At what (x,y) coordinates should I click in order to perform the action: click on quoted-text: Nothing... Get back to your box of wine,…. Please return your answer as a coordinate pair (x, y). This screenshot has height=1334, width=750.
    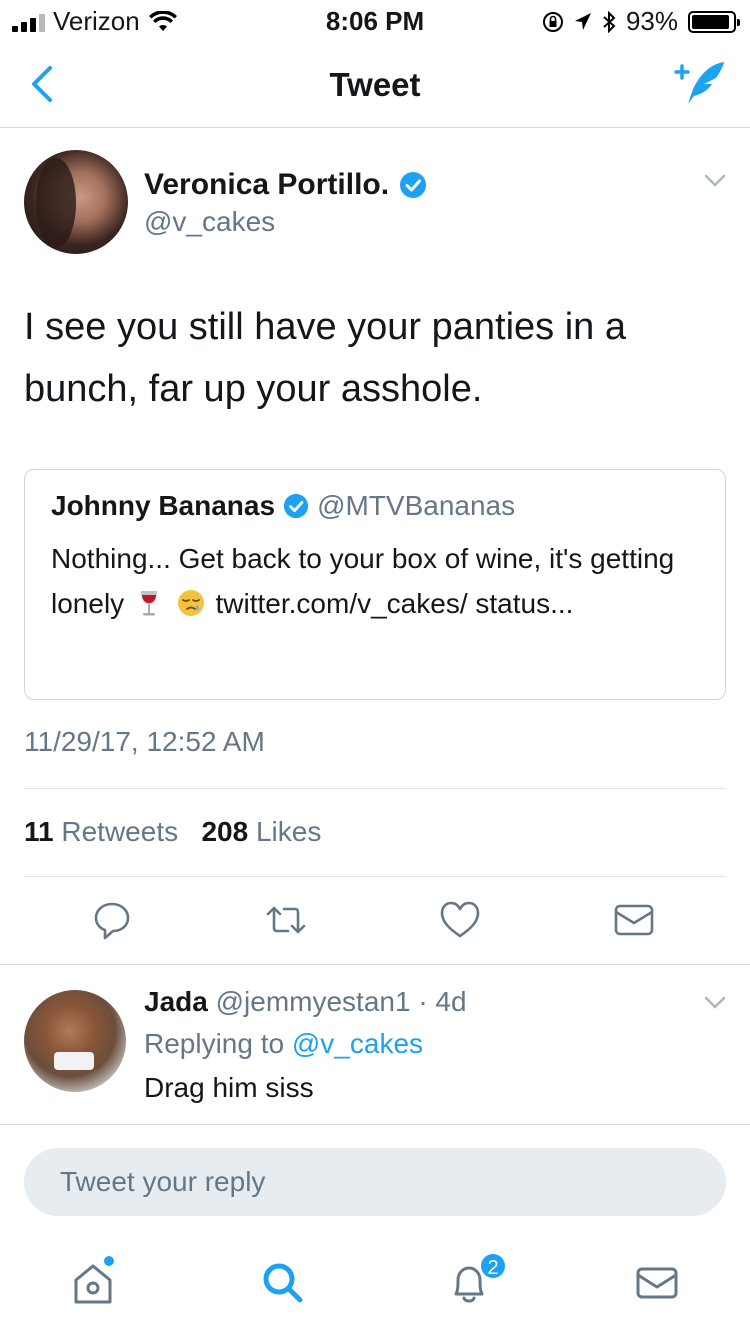
    Looking at the image, I should click on (371, 581).